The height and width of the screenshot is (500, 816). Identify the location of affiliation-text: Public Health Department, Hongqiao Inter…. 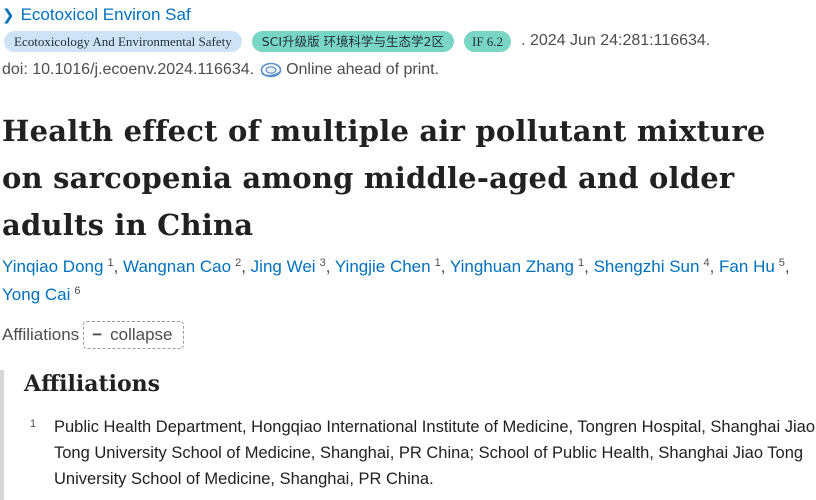
(434, 453).